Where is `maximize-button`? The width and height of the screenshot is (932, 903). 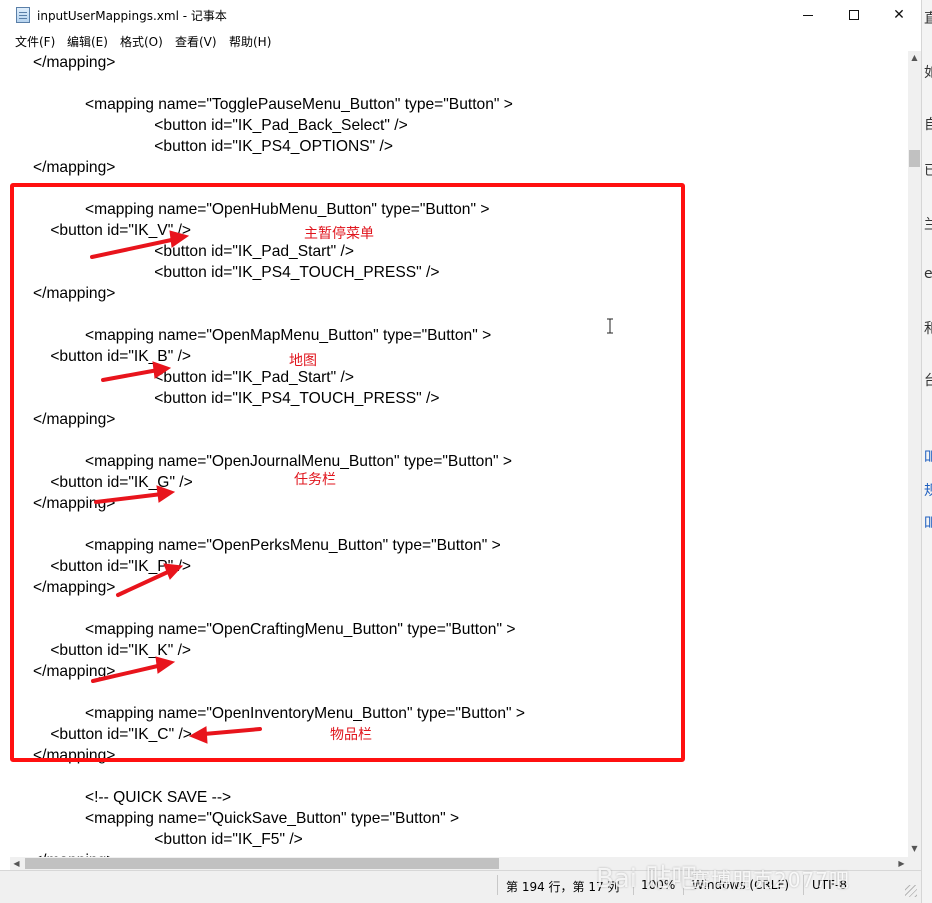
maximize-button is located at coordinates (854, 15).